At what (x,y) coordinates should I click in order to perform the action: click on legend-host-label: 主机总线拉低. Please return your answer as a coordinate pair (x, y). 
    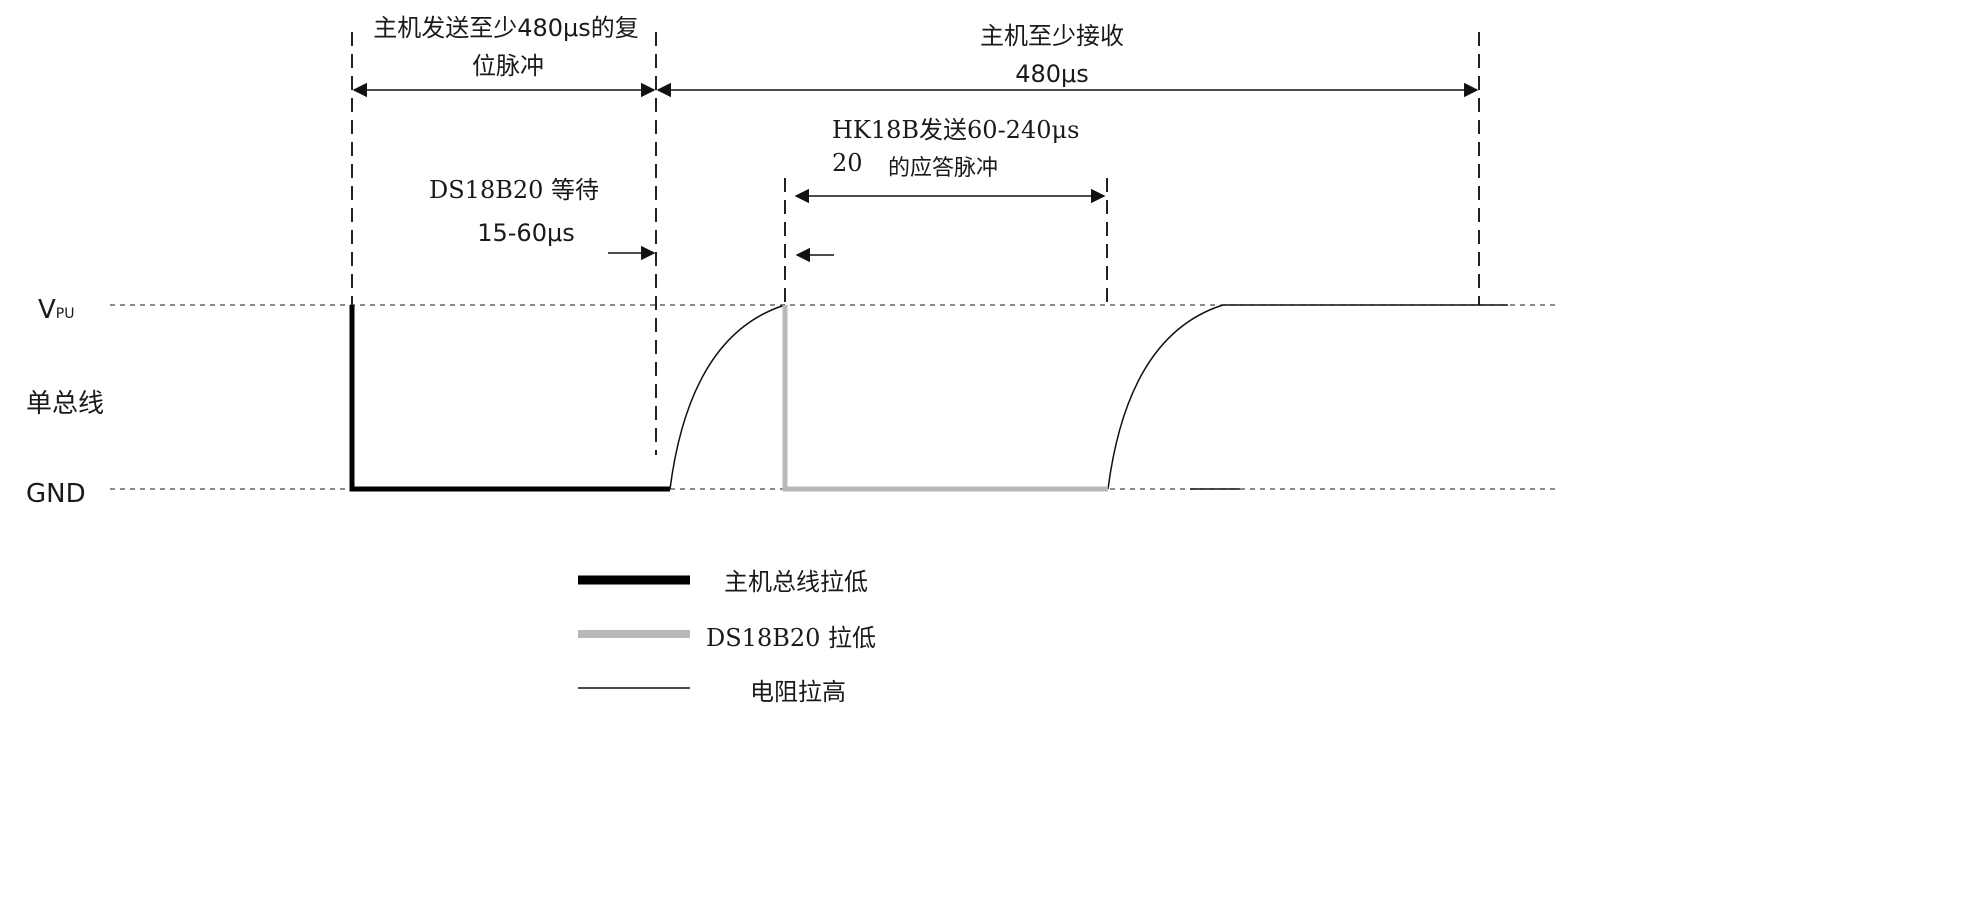
    Looking at the image, I should click on (796, 582).